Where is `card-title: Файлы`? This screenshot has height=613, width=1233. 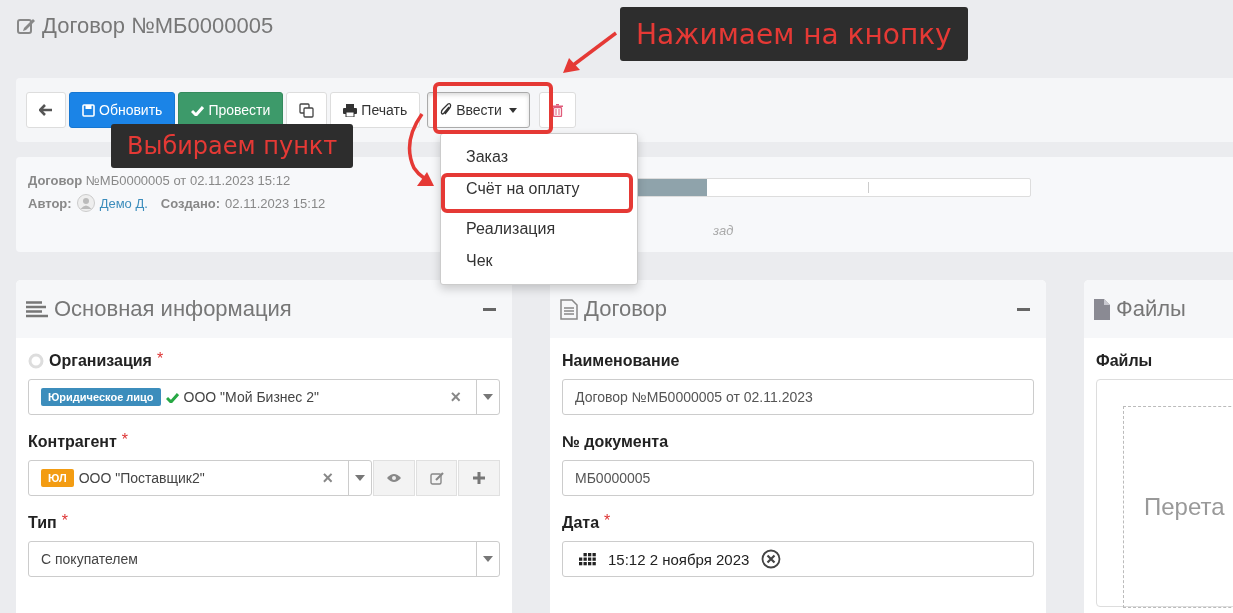 card-title: Файлы is located at coordinates (1151, 309).